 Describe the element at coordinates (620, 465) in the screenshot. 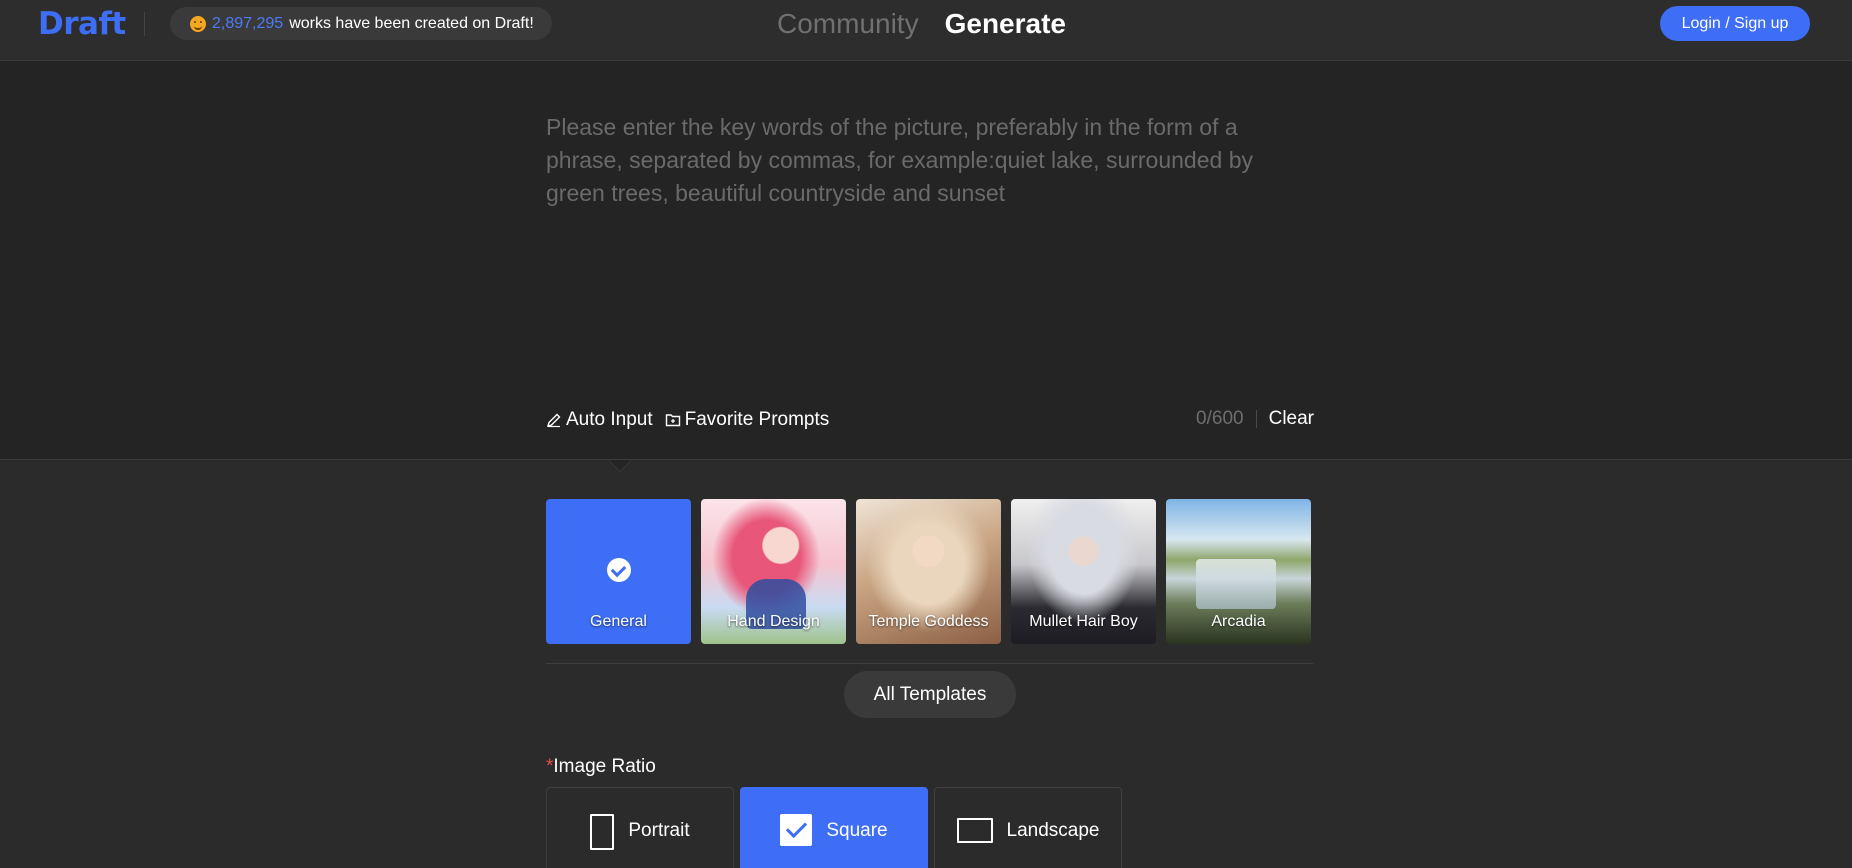

I see `panel-pointer` at that location.